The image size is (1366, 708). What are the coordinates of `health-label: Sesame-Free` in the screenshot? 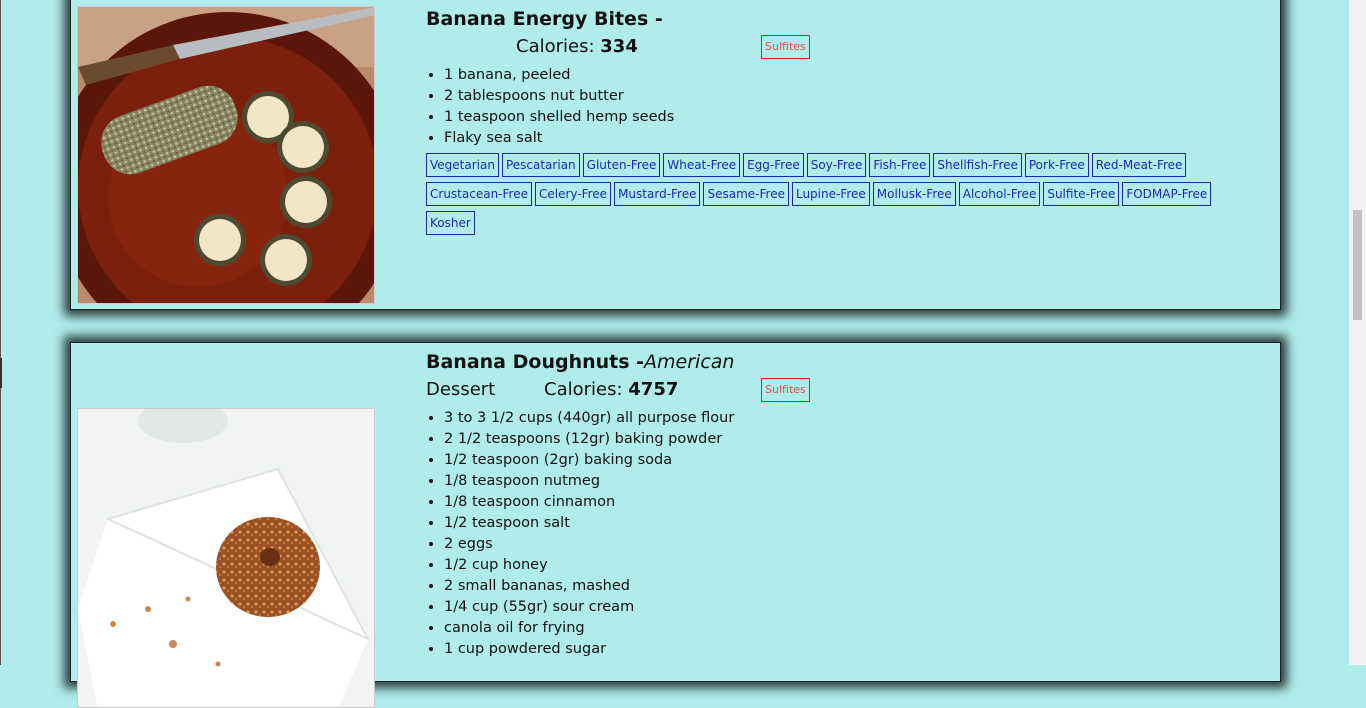 It's located at (746, 194).